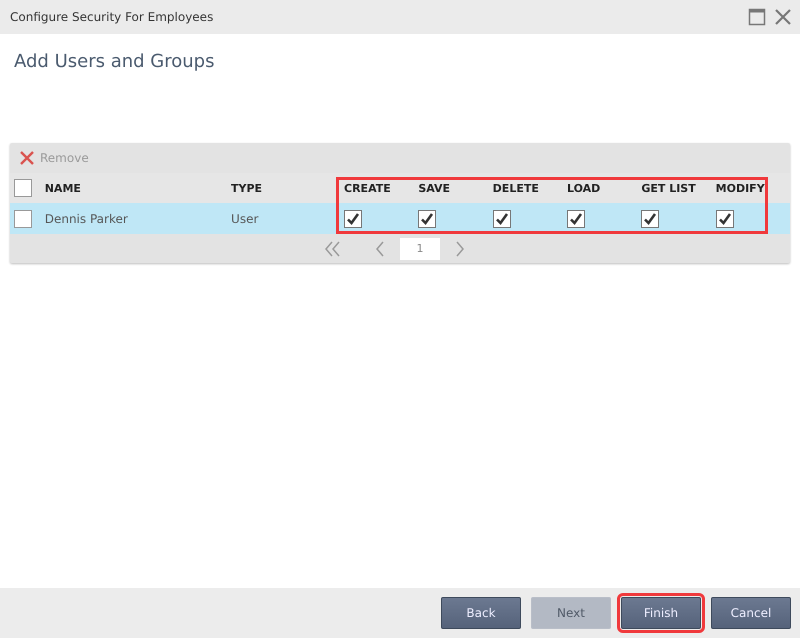 The image size is (800, 638). Describe the element at coordinates (420, 249) in the screenshot. I see `page-number: 1` at that location.